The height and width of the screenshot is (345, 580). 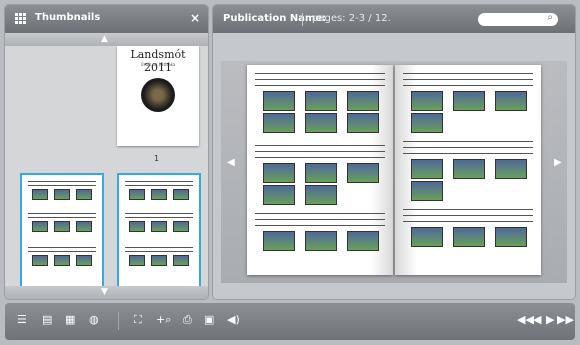 What do you see at coordinates (47, 319) in the screenshot?
I see `page-icon: ▤` at bounding box center [47, 319].